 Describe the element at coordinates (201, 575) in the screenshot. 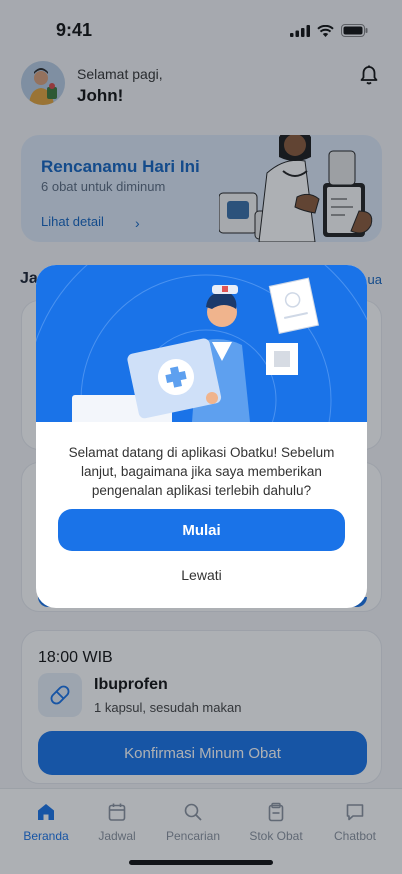

I see `skip-button: Lewati` at that location.